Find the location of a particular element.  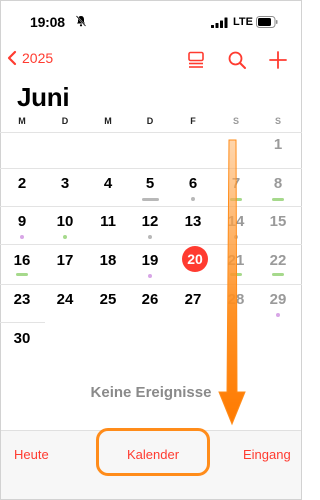

day-cell: 21 is located at coordinates (236, 260).